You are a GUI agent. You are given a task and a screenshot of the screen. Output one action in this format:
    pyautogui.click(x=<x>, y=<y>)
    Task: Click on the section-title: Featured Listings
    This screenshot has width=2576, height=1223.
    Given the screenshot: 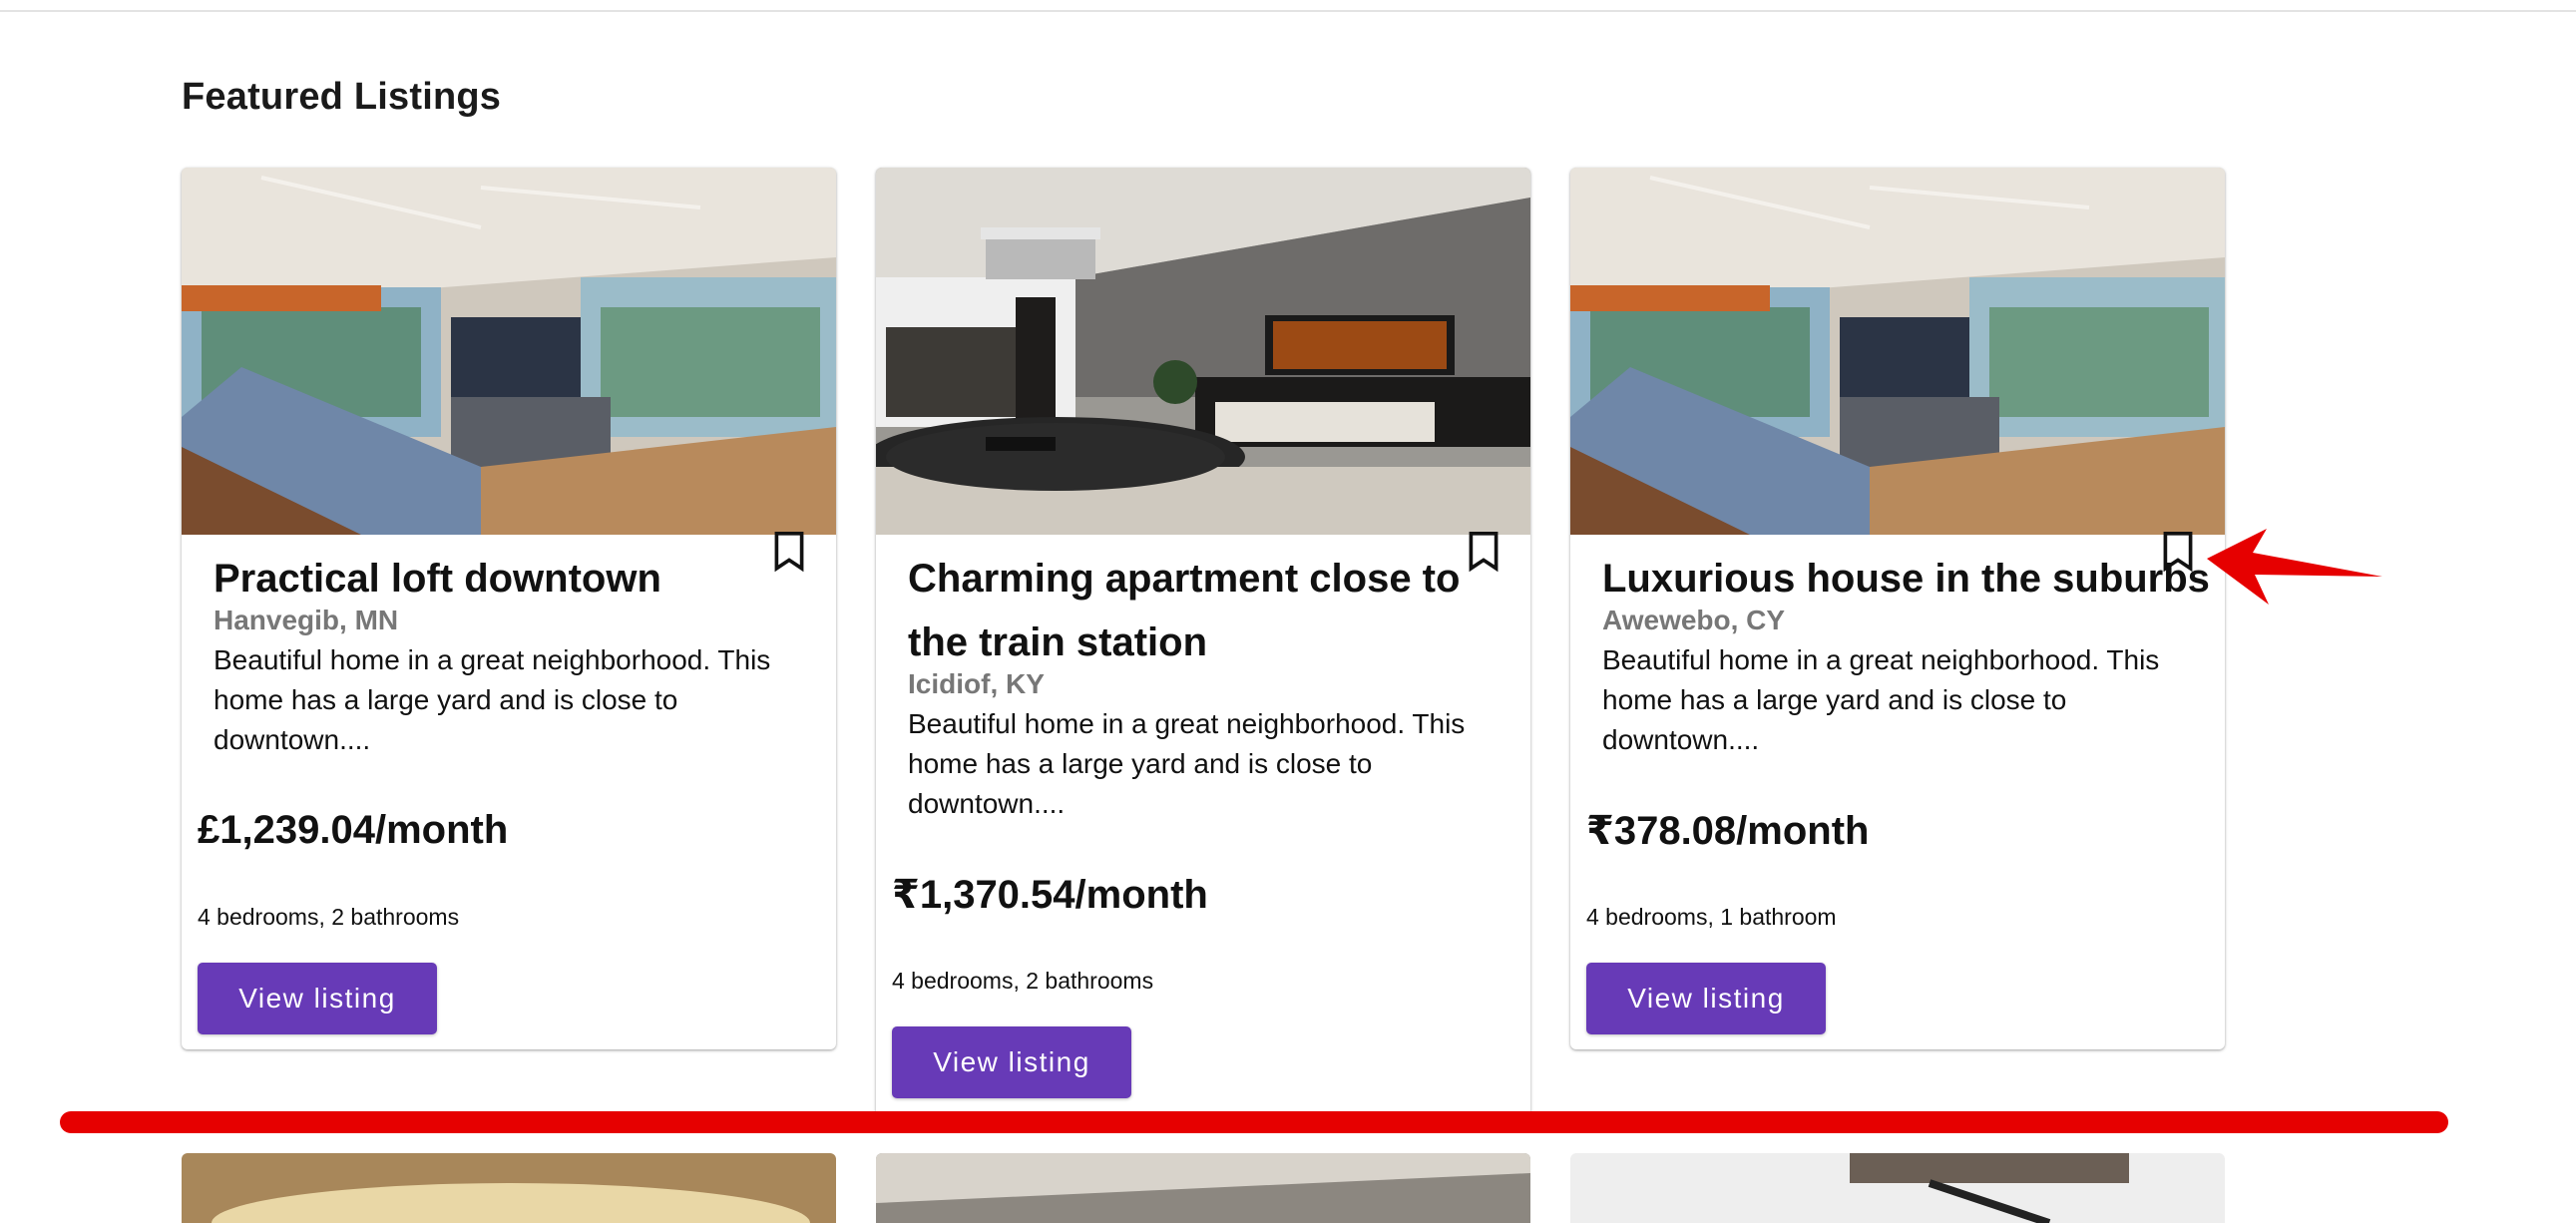 What is the action you would take?
    pyautogui.click(x=342, y=97)
    